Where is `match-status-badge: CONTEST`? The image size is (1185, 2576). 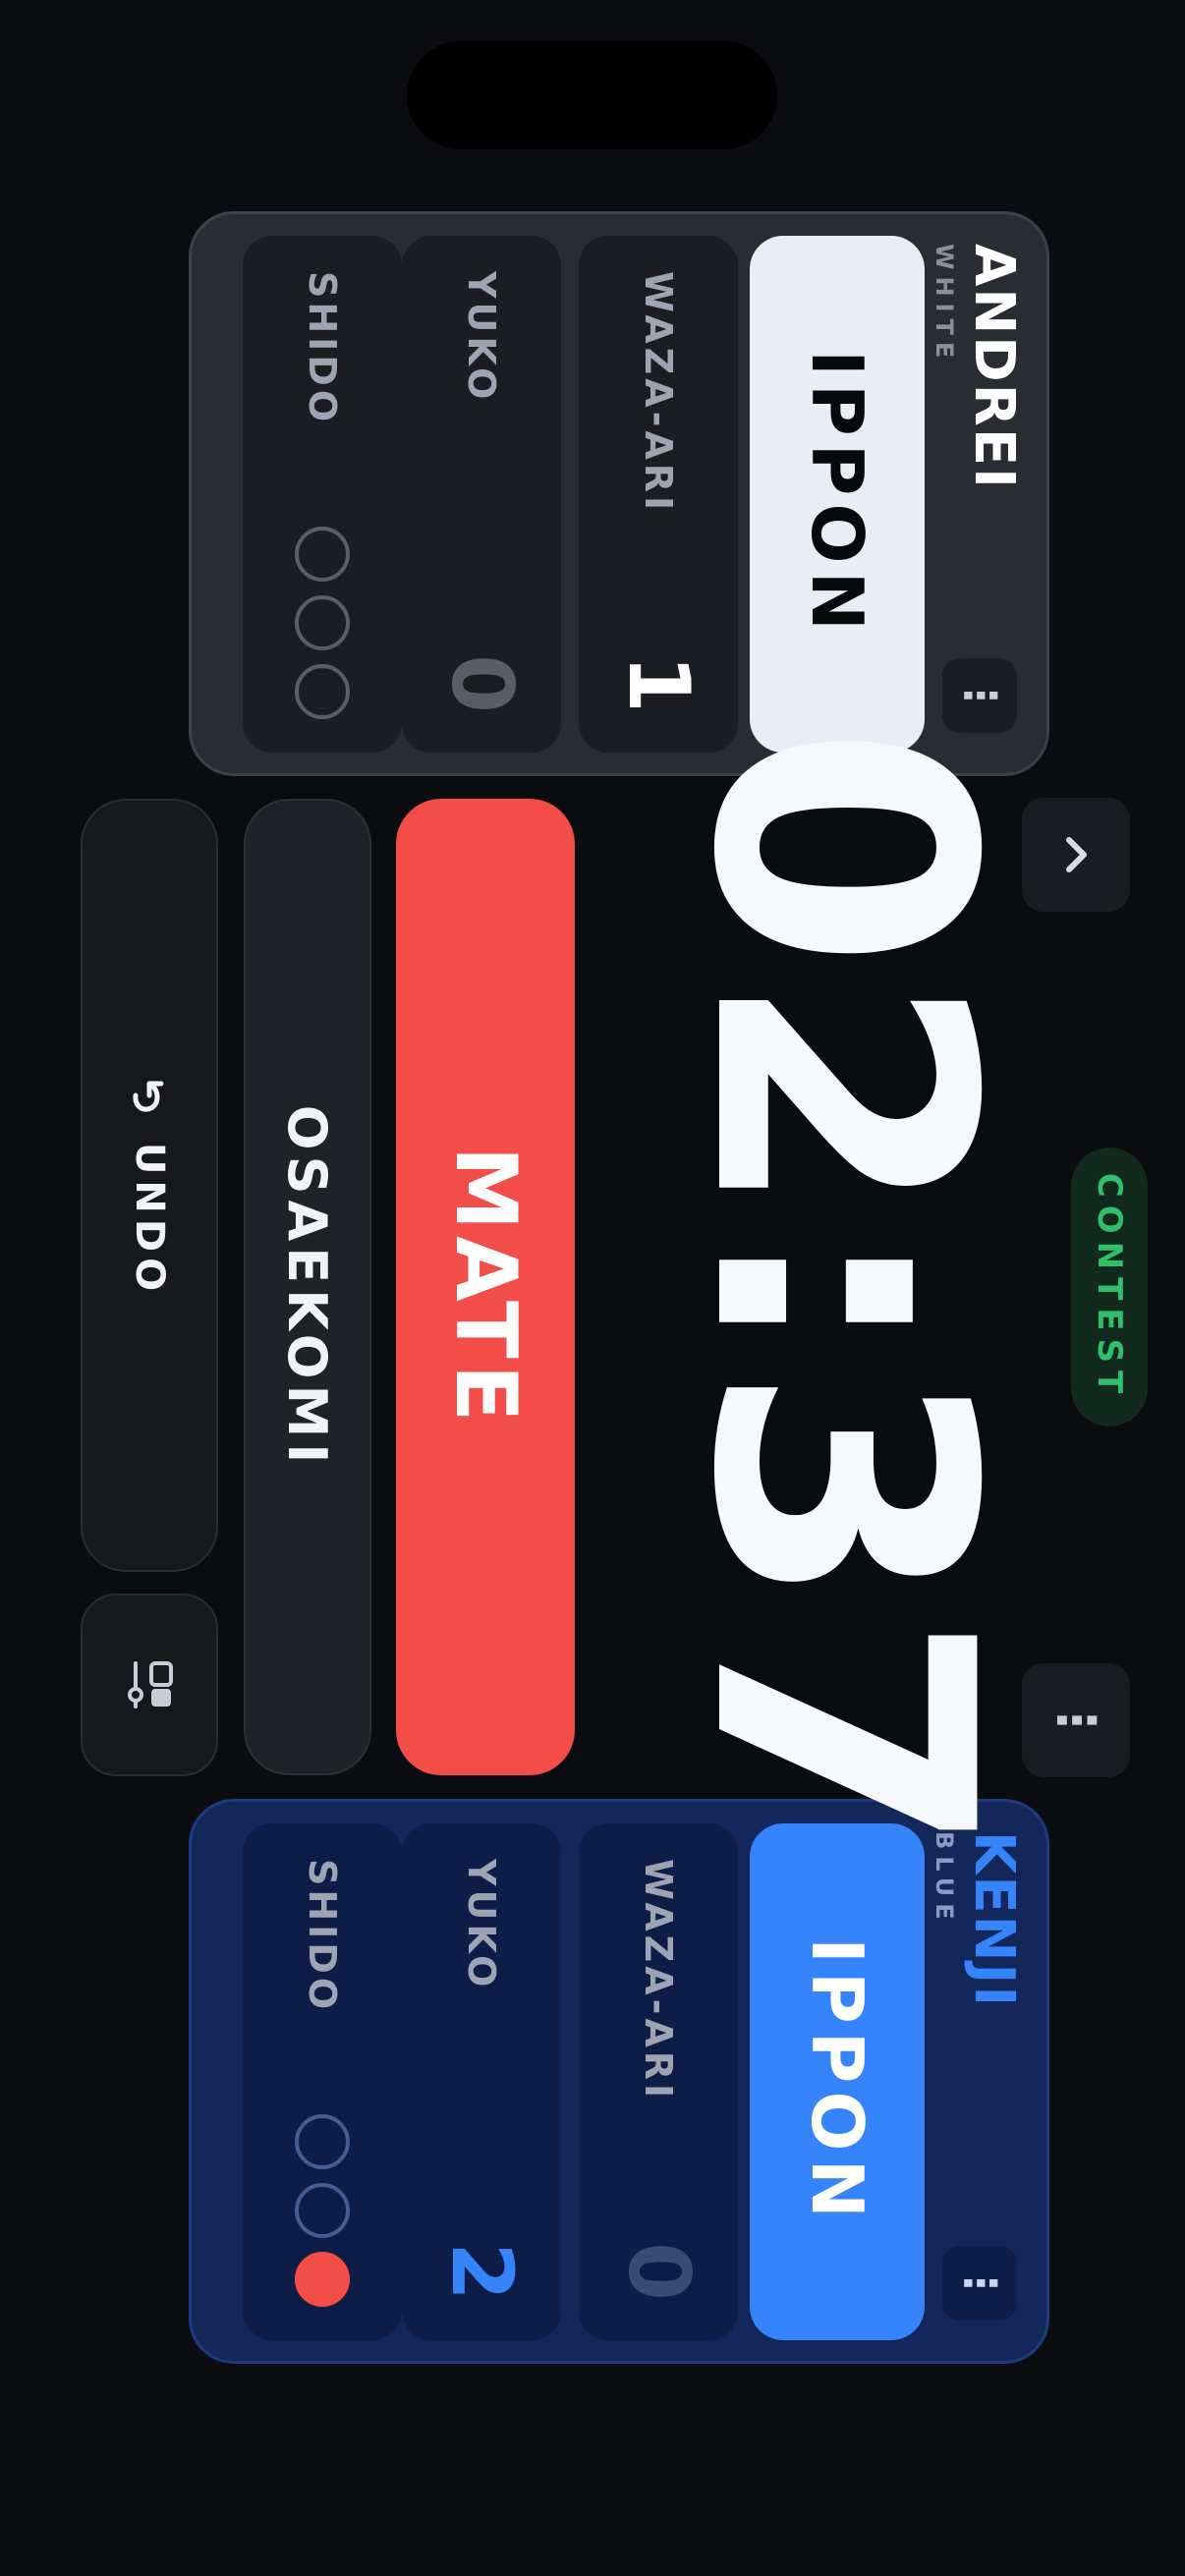
match-status-badge: CONTEST is located at coordinates (1110, 1287).